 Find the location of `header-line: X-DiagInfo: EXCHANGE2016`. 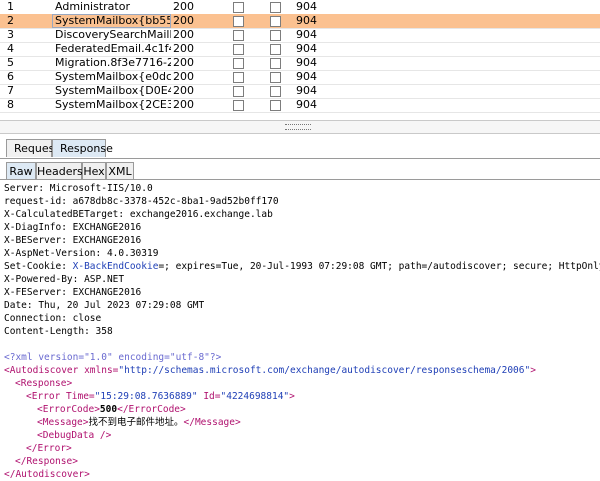

header-line: X-DiagInfo: EXCHANGE2016 is located at coordinates (73, 227).